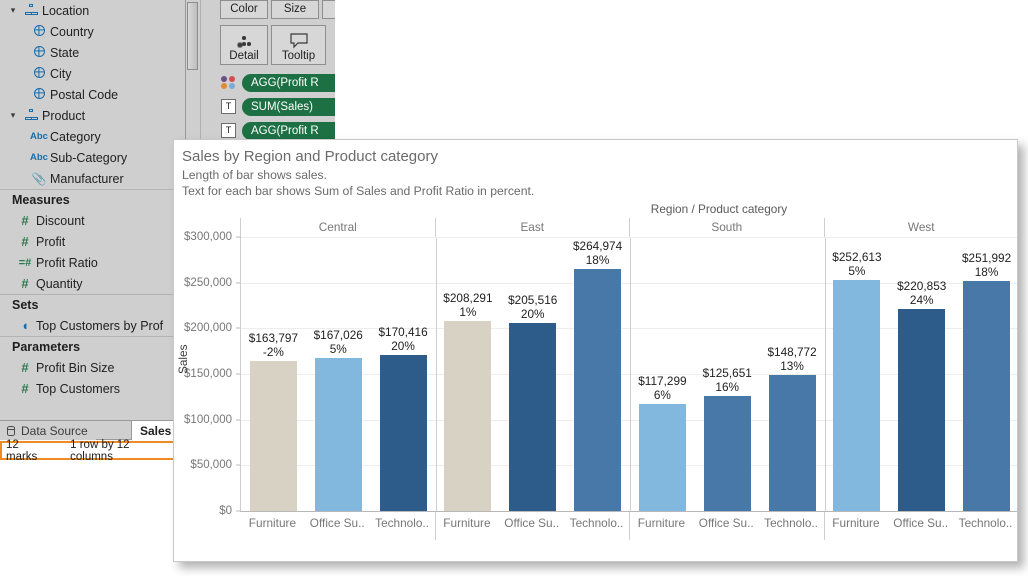 The image size is (1028, 576). I want to click on bar-label-sales: $252,613, so click(857, 257).